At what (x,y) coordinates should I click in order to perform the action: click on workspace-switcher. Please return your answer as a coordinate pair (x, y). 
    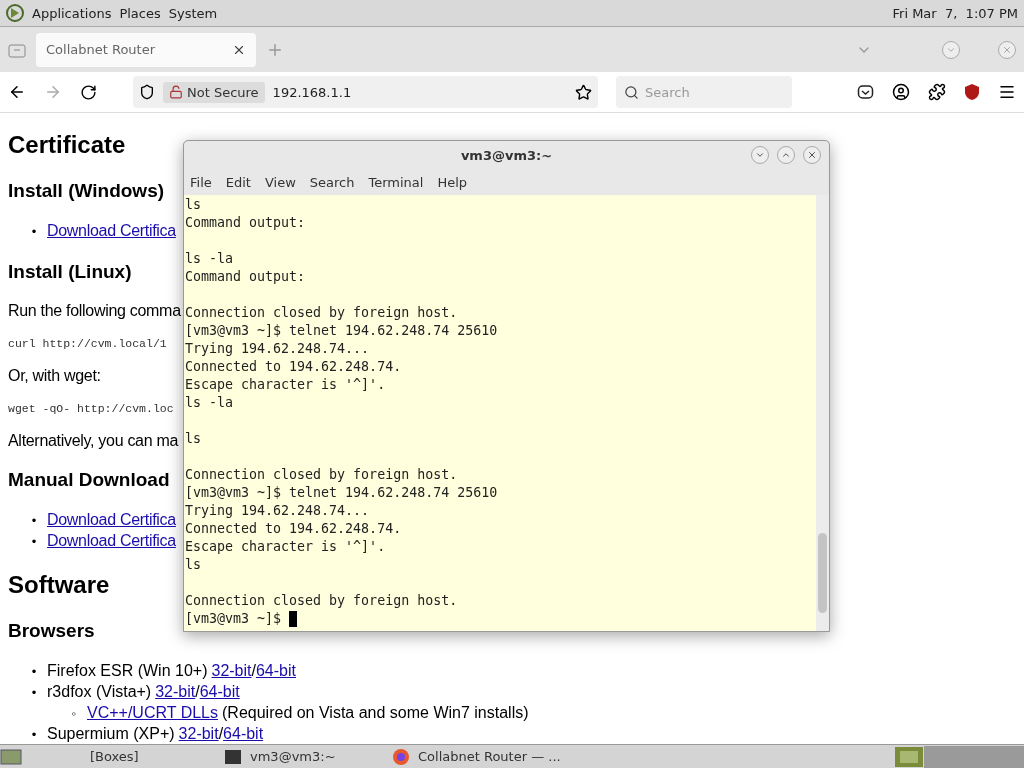
    Looking at the image, I should click on (974, 756).